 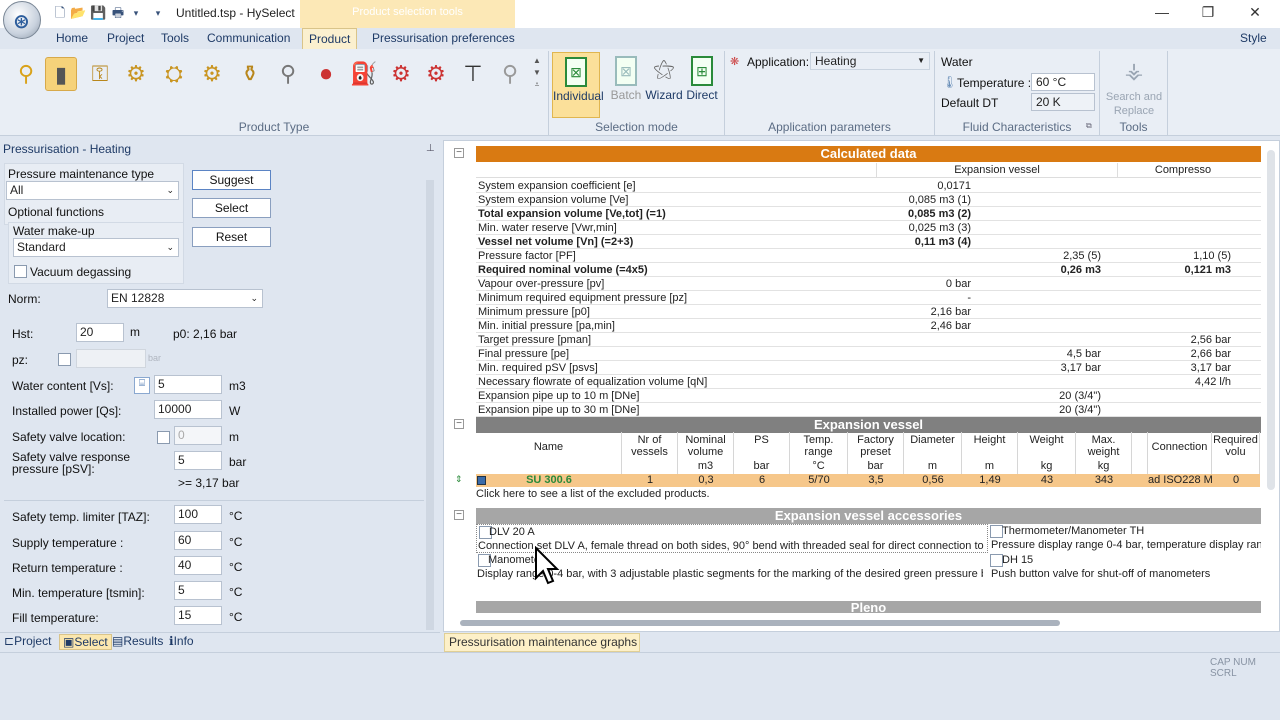 What do you see at coordinates (198, 435) in the screenshot?
I see `safety-valve-location-input: 0` at bounding box center [198, 435].